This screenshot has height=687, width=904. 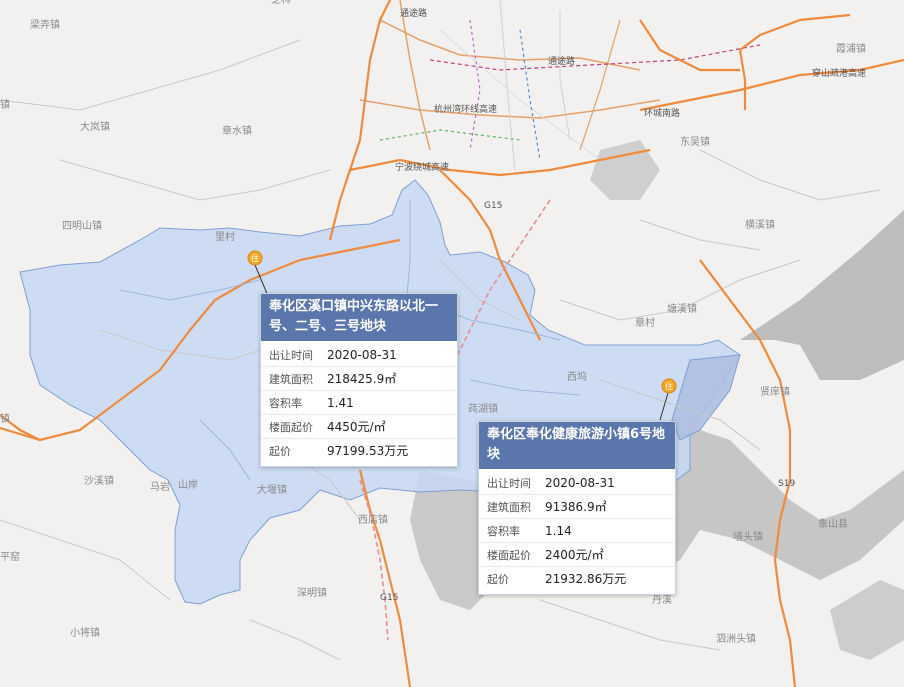 What do you see at coordinates (312, 592) in the screenshot?
I see `place-shenming: 深明镇` at bounding box center [312, 592].